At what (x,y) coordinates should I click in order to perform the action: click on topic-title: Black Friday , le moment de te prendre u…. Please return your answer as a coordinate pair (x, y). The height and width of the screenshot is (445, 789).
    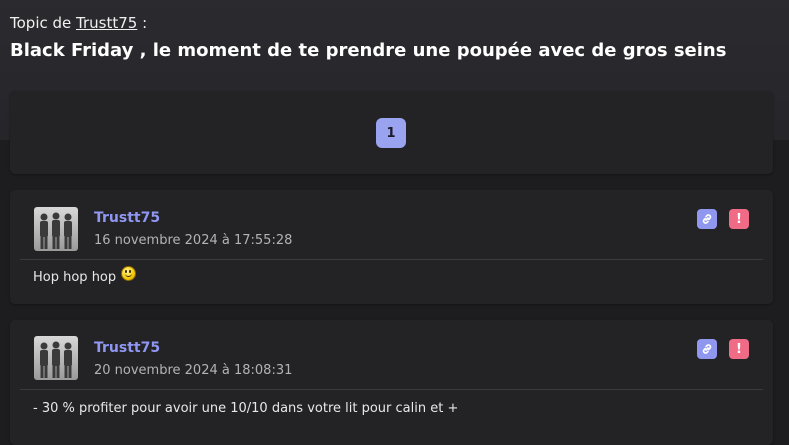
    Looking at the image, I should click on (368, 50).